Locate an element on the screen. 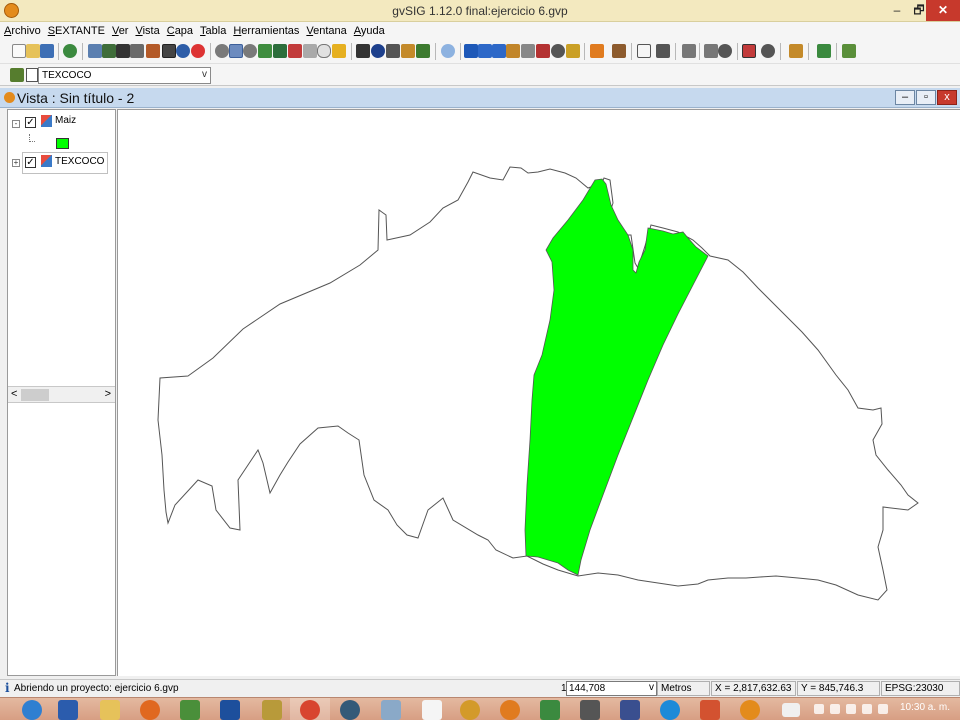 The image size is (960, 720). select-by-layer-icon is located at coordinates (573, 51).